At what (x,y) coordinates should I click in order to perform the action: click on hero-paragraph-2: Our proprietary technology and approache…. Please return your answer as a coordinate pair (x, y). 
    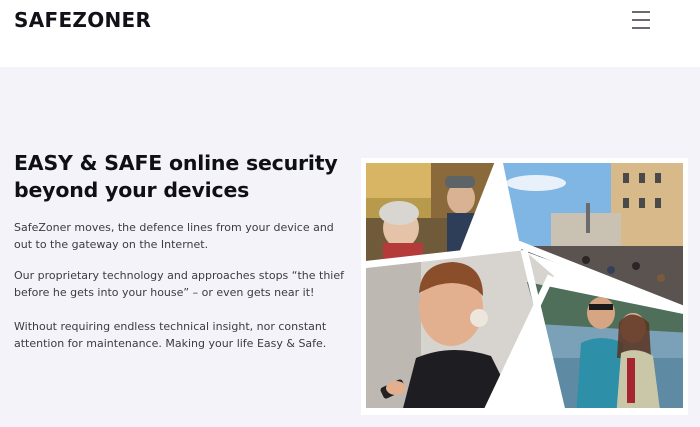
    Looking at the image, I should click on (179, 284).